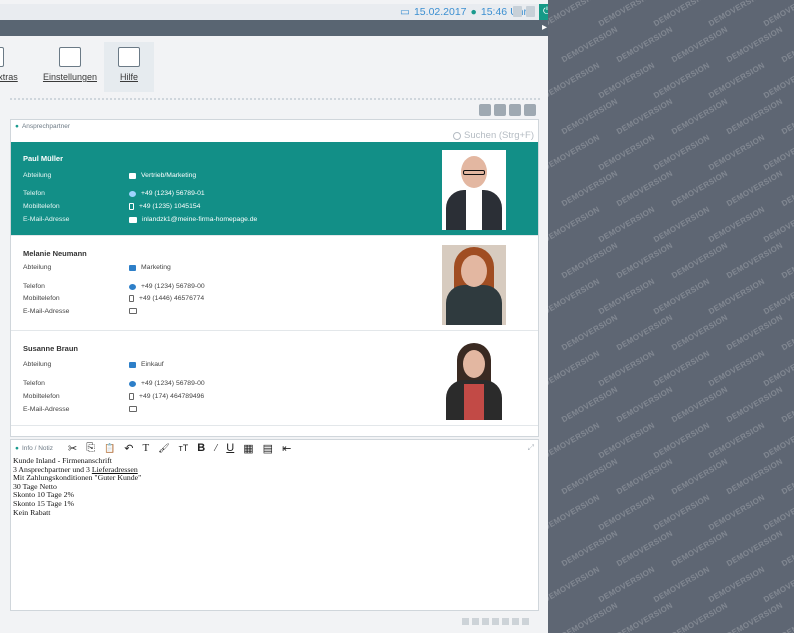  Describe the element at coordinates (11, 67) in the screenshot. I see `ribbon-extras-button: xtras` at that location.